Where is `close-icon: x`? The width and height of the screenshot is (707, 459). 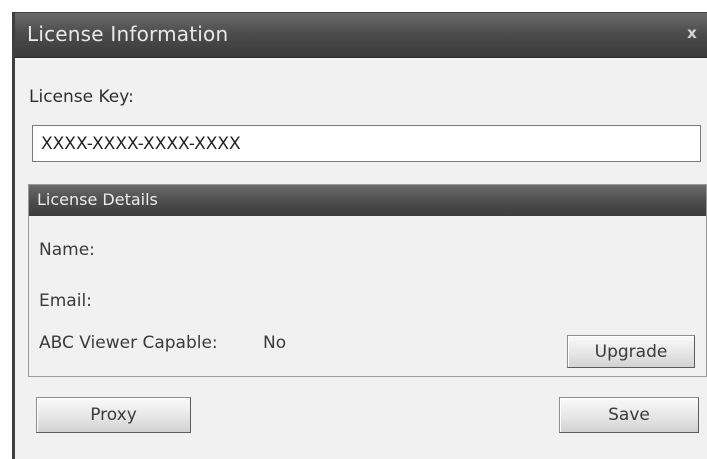 close-icon: x is located at coordinates (692, 33).